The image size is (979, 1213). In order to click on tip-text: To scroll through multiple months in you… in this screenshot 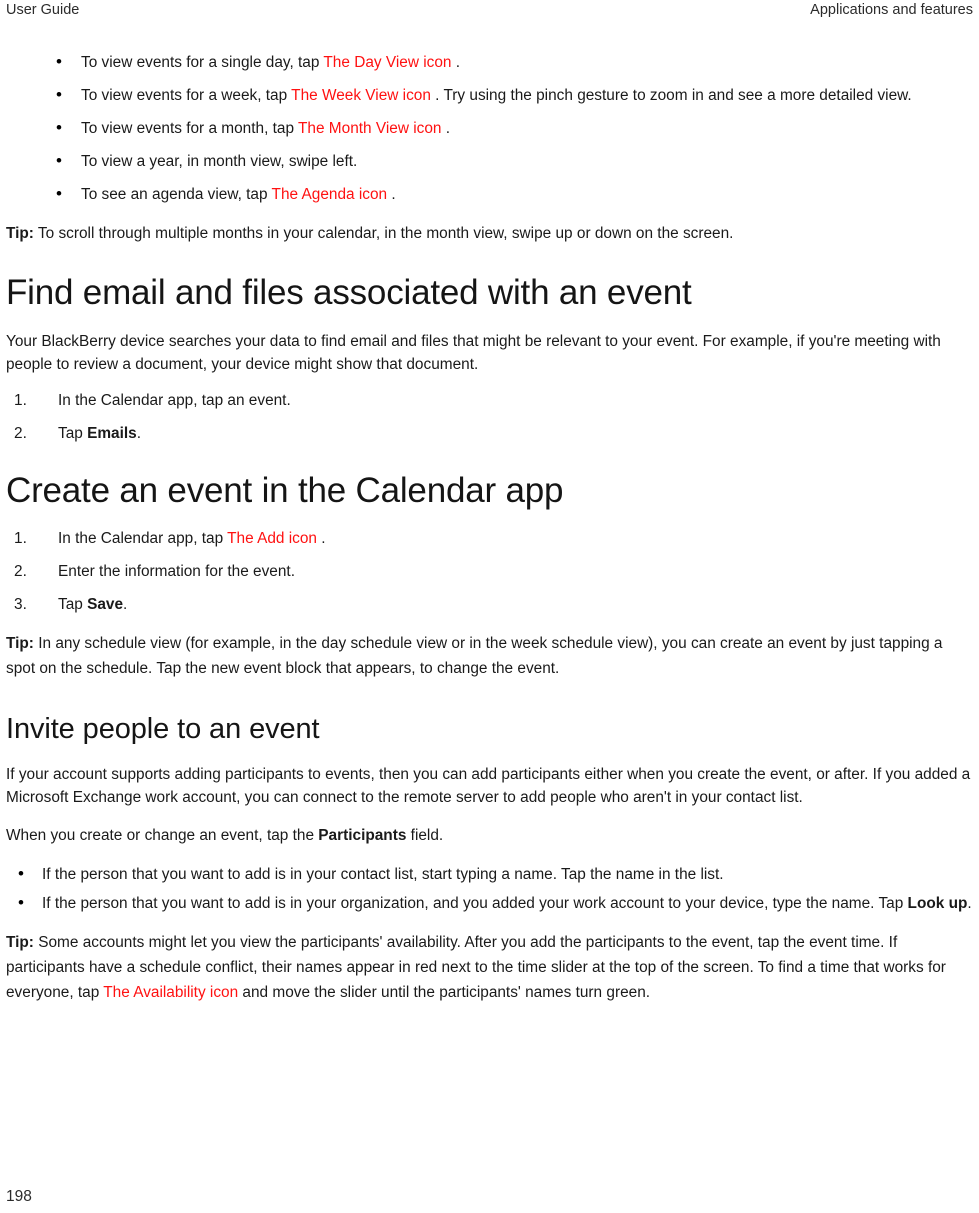, I will do `click(383, 233)`.